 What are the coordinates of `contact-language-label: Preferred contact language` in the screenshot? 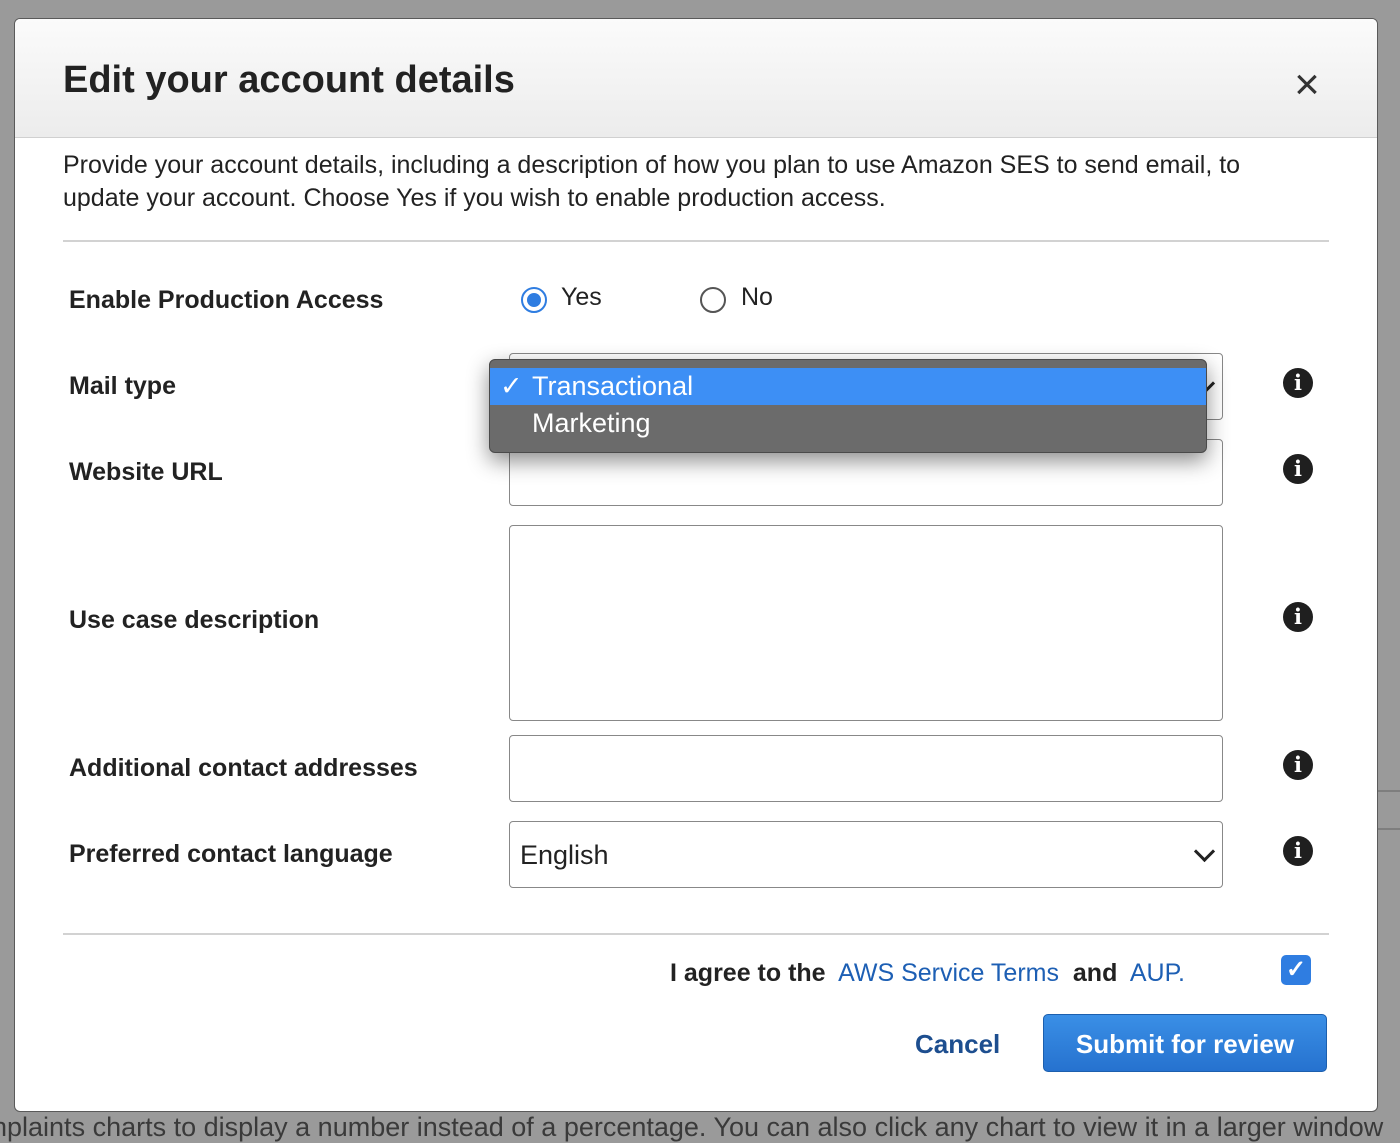 It's located at (231, 854).